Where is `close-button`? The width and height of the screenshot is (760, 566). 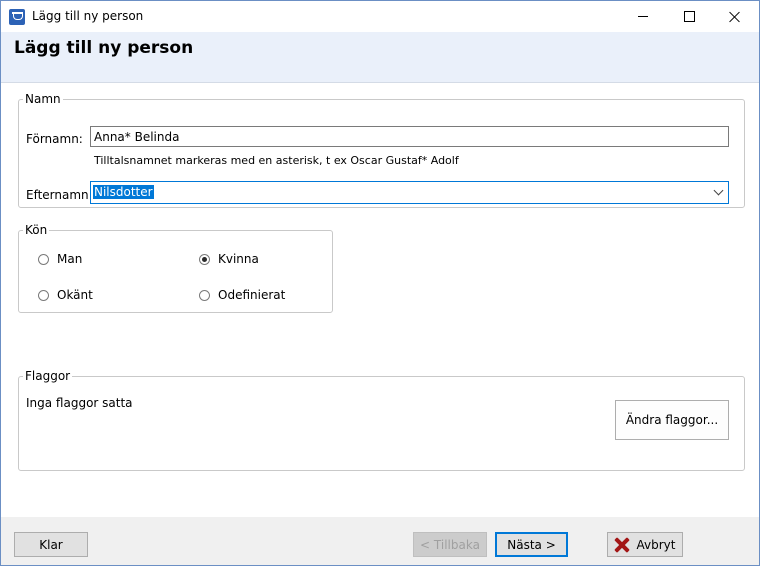
close-button is located at coordinates (735, 16).